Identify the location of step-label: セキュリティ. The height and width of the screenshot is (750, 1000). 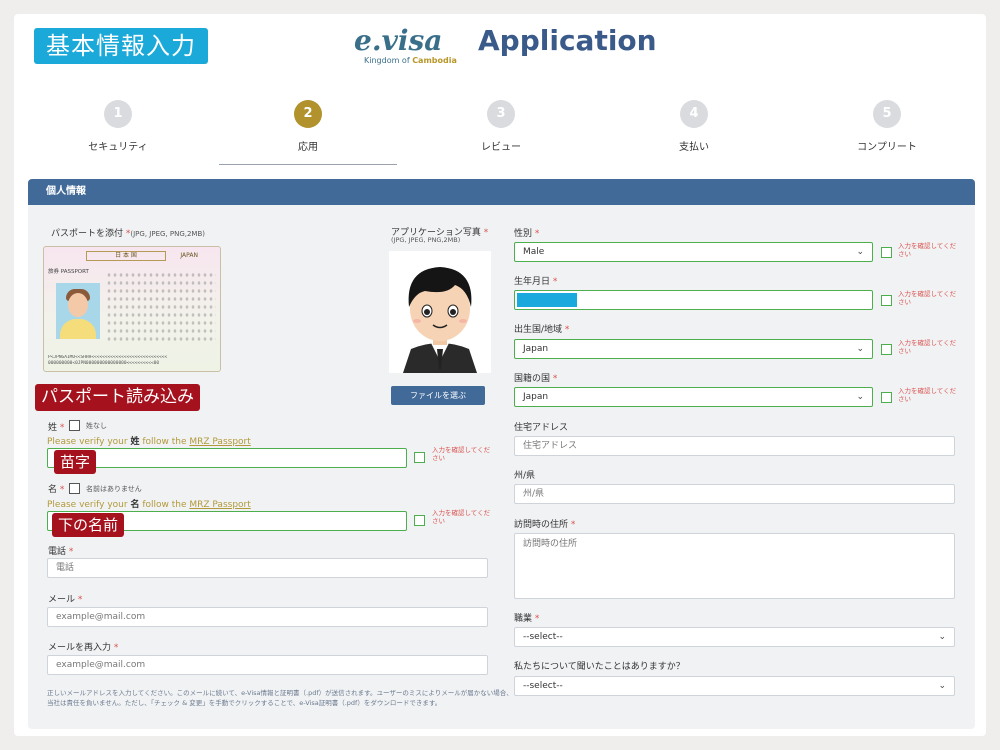
(118, 147).